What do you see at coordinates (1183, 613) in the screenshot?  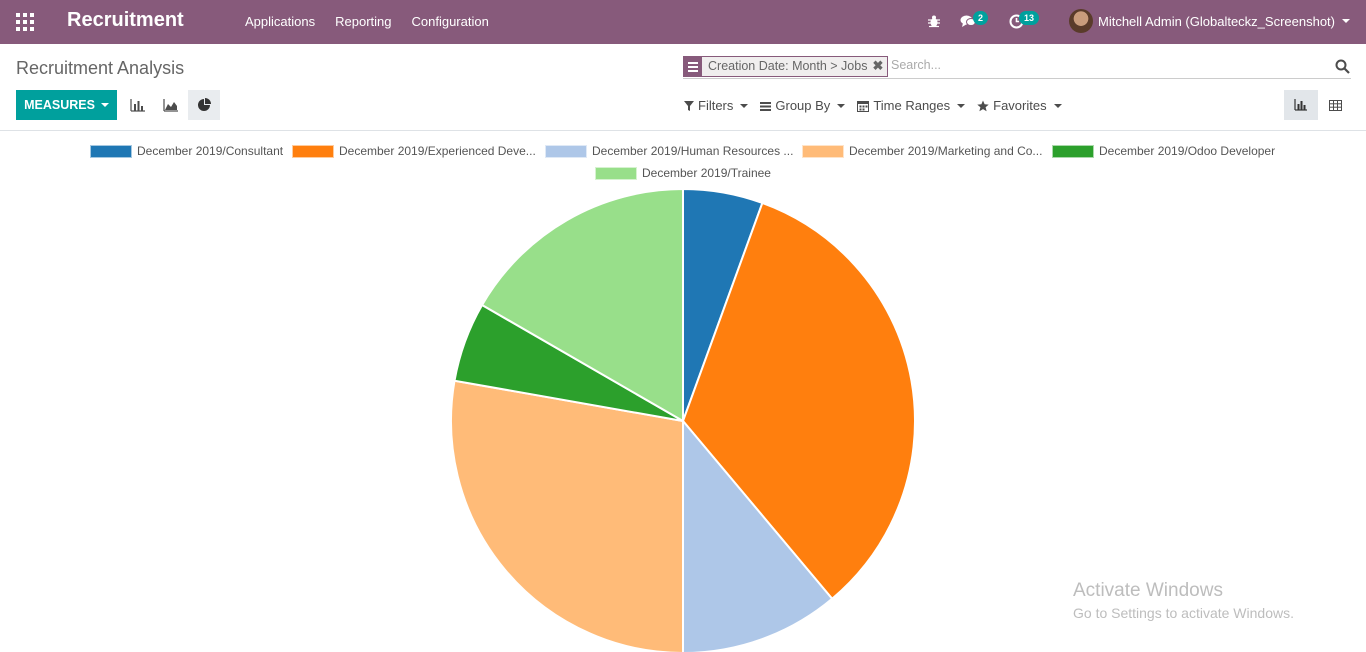 I see `windows-watermark-subtitle: Go to Settings to activate Windows.` at bounding box center [1183, 613].